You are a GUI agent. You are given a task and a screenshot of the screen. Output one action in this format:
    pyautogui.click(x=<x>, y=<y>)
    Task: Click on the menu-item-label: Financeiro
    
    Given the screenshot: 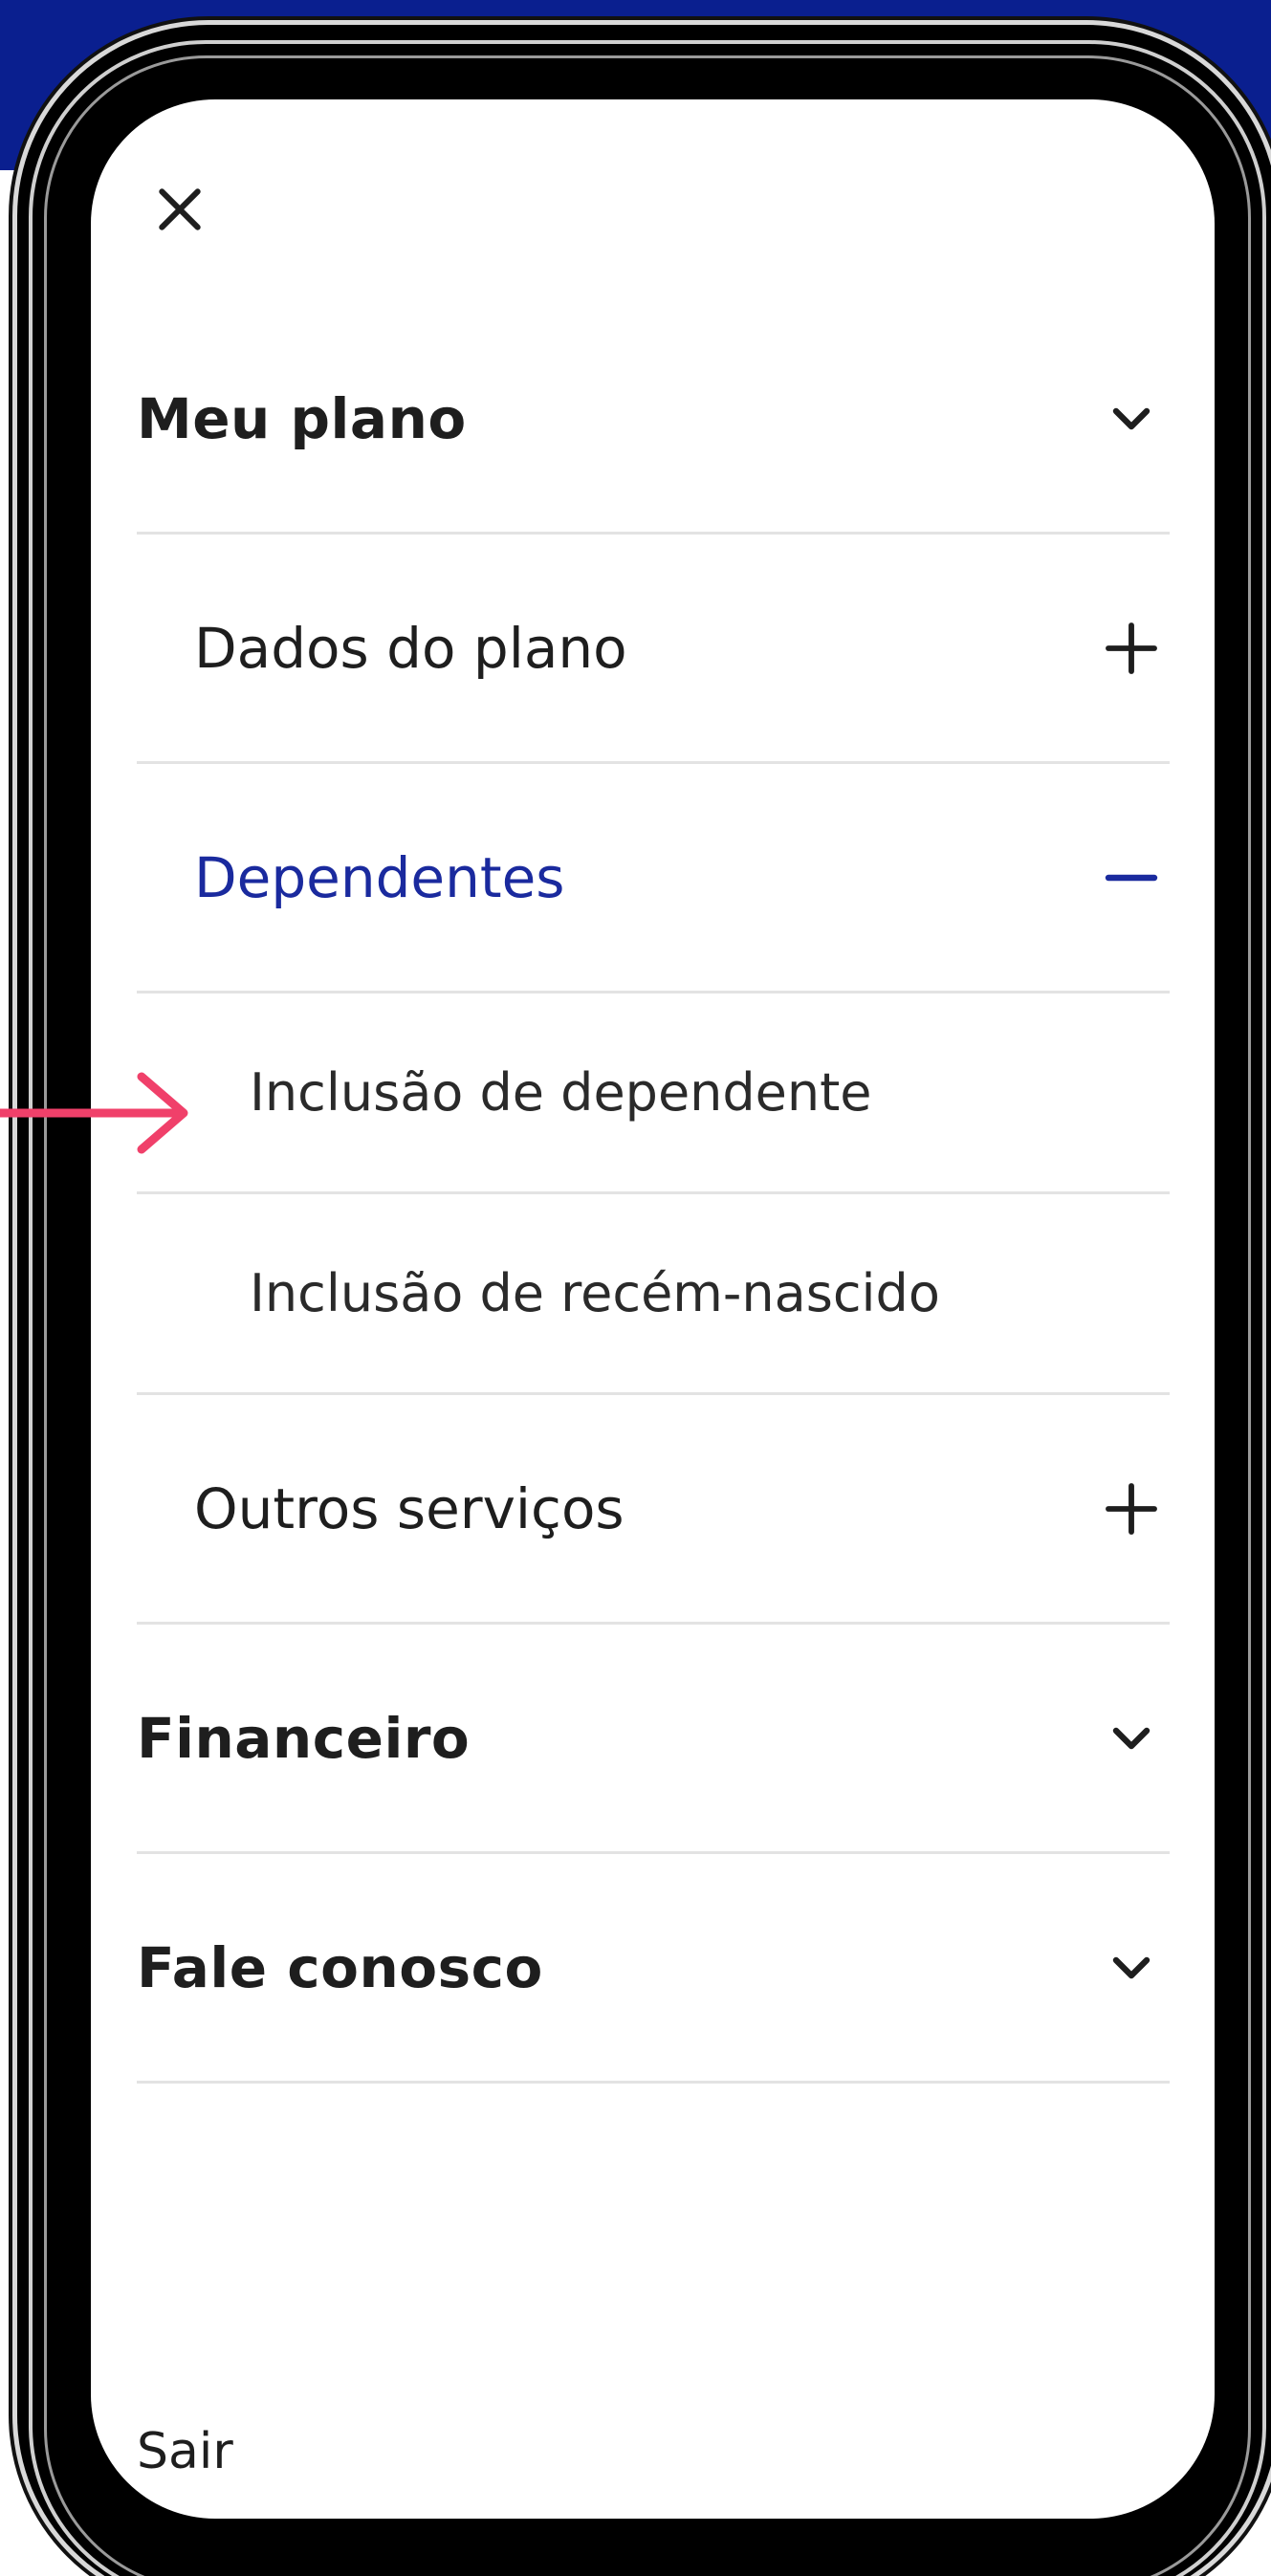 What is the action you would take?
    pyautogui.click(x=304, y=1738)
    